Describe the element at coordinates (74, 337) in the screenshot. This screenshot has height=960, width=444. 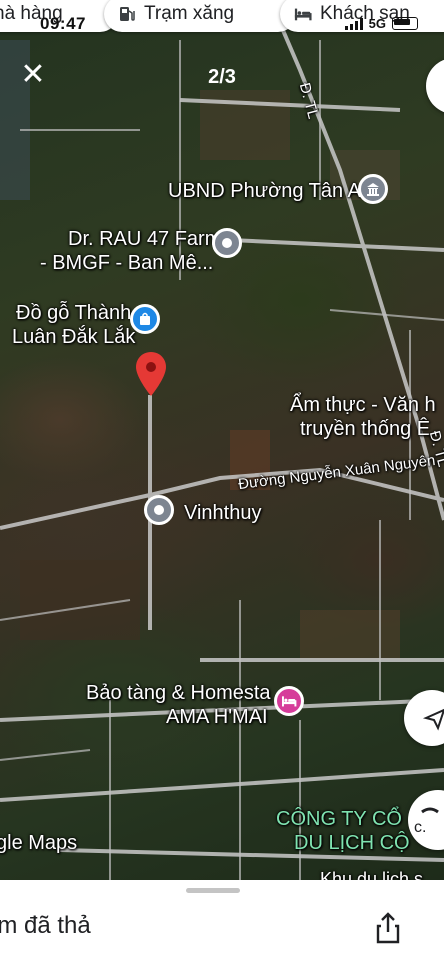
I see `place-label-wood-line2: Luân Đắk Lắk` at that location.